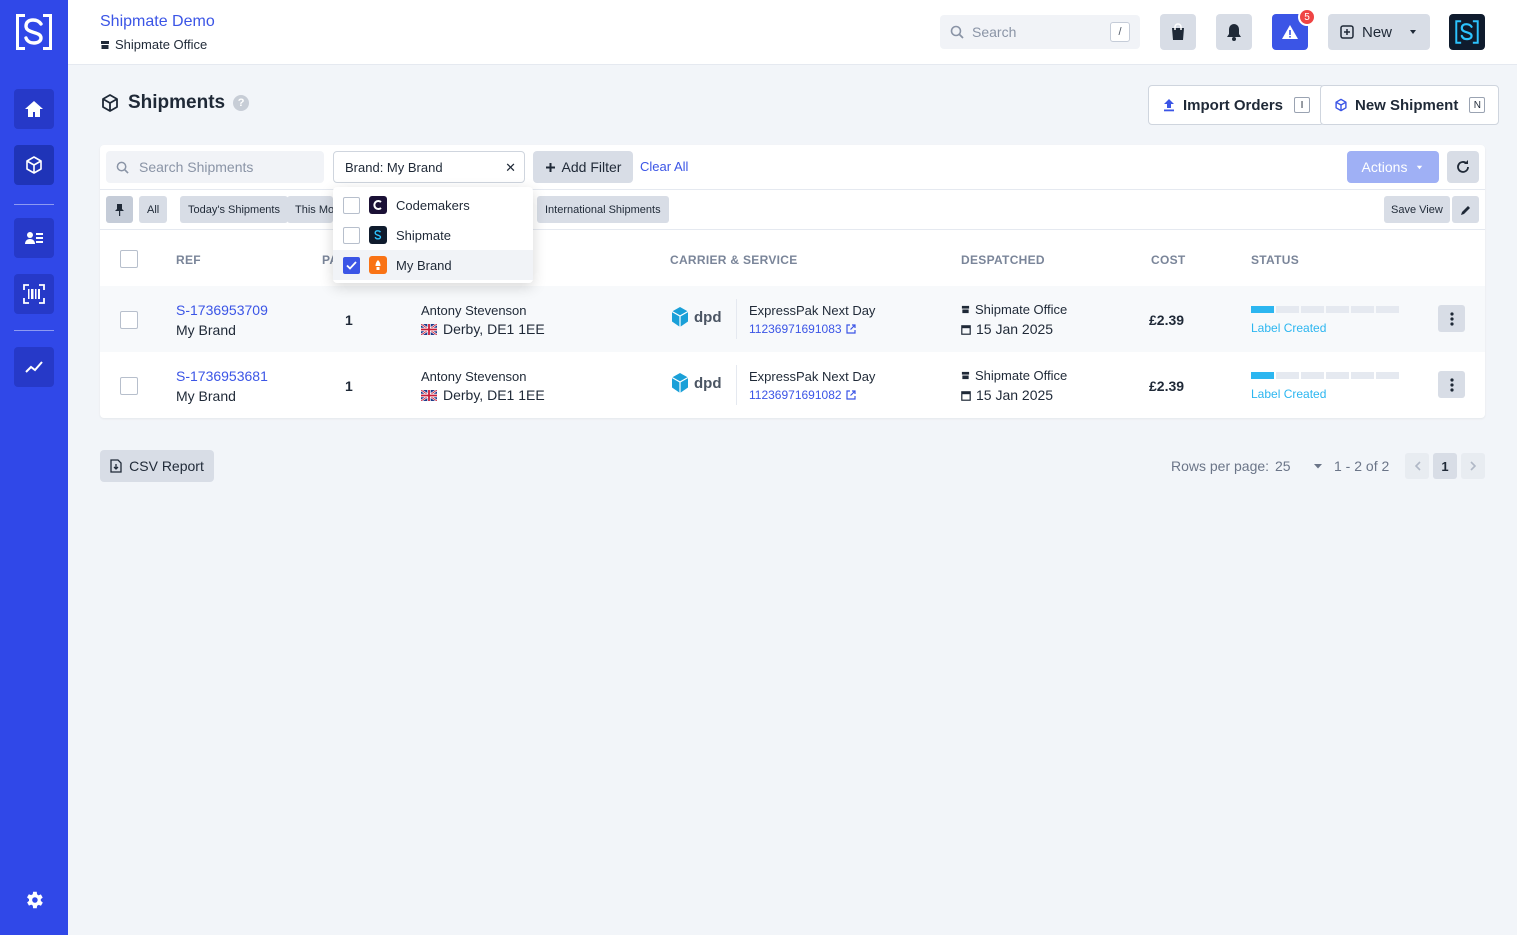 The image size is (1517, 935). What do you see at coordinates (1362, 466) in the screenshot?
I see `pagination-range: 1 - 2 of 2` at bounding box center [1362, 466].